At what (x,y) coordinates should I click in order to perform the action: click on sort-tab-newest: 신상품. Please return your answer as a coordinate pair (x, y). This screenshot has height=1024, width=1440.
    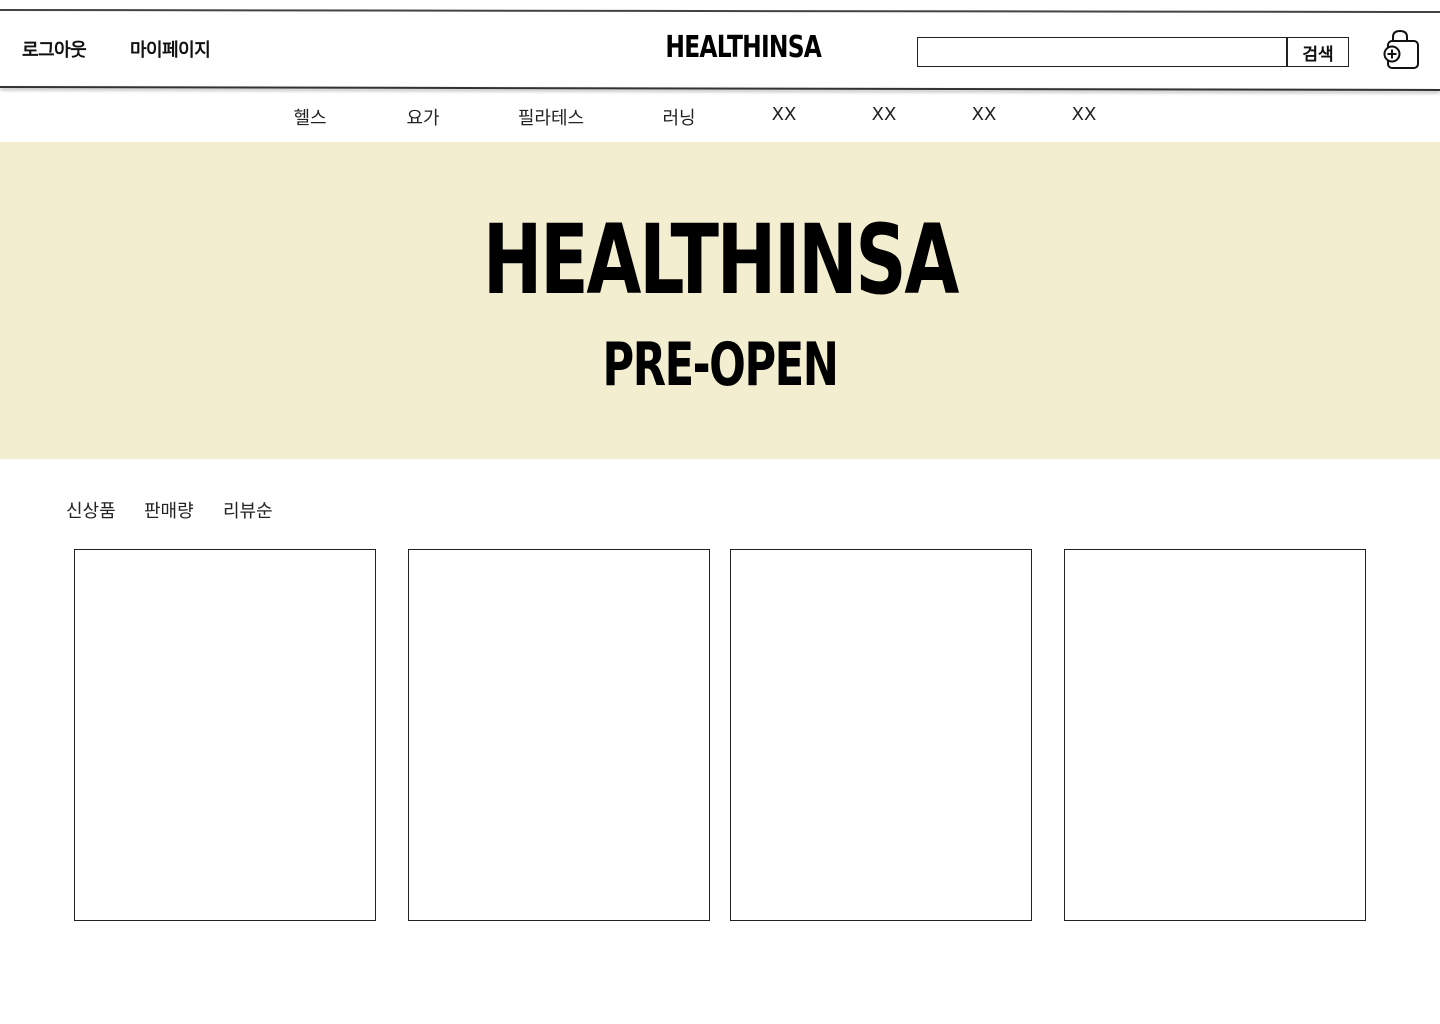
    Looking at the image, I should click on (91, 510).